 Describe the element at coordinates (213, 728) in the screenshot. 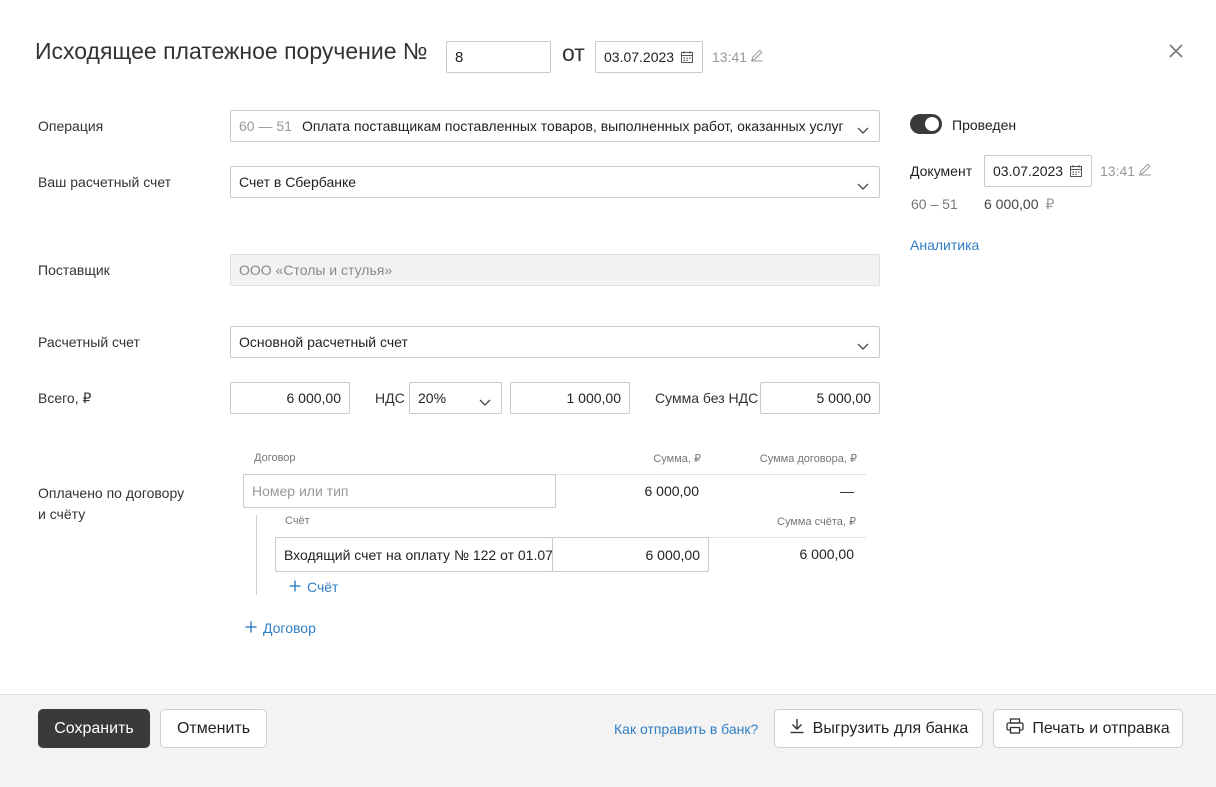

I see `cancel-button: Отменить` at that location.